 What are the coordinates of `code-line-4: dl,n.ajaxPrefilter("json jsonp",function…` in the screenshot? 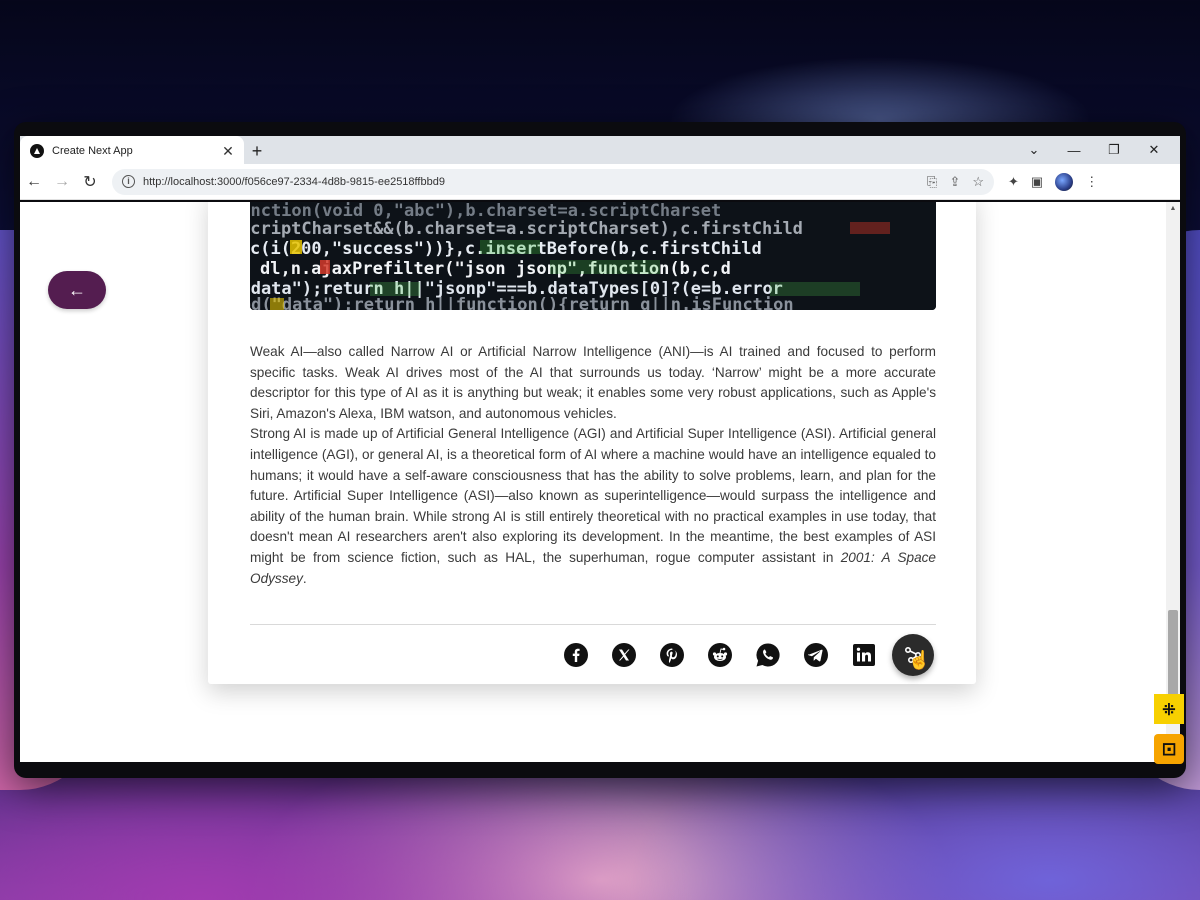 It's located at (495, 269).